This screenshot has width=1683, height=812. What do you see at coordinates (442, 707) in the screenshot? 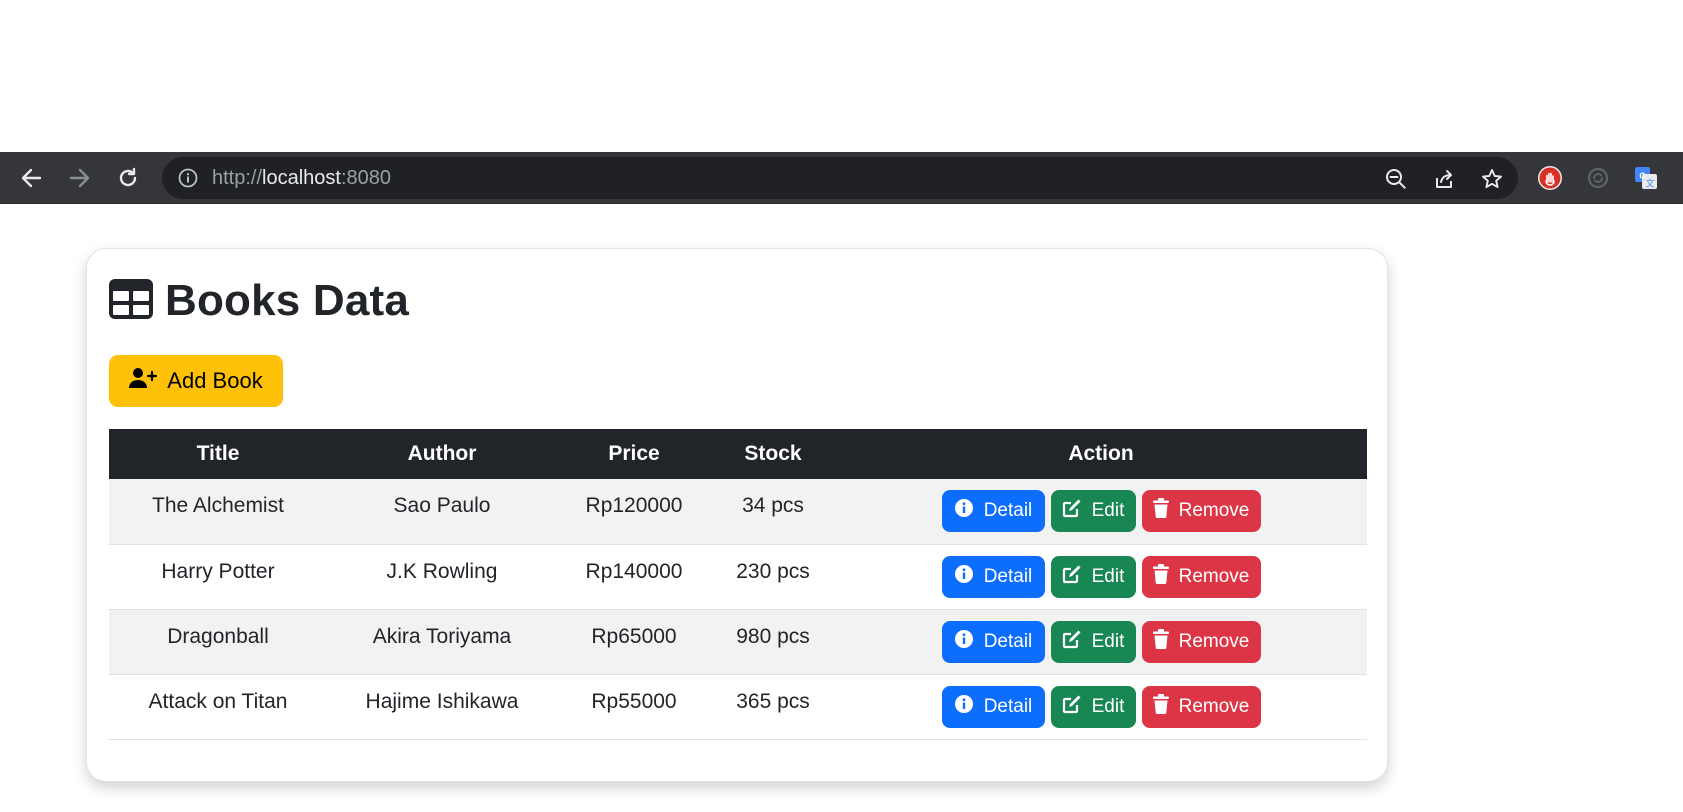
I see `cell-author: Hajime Ishikawa` at bounding box center [442, 707].